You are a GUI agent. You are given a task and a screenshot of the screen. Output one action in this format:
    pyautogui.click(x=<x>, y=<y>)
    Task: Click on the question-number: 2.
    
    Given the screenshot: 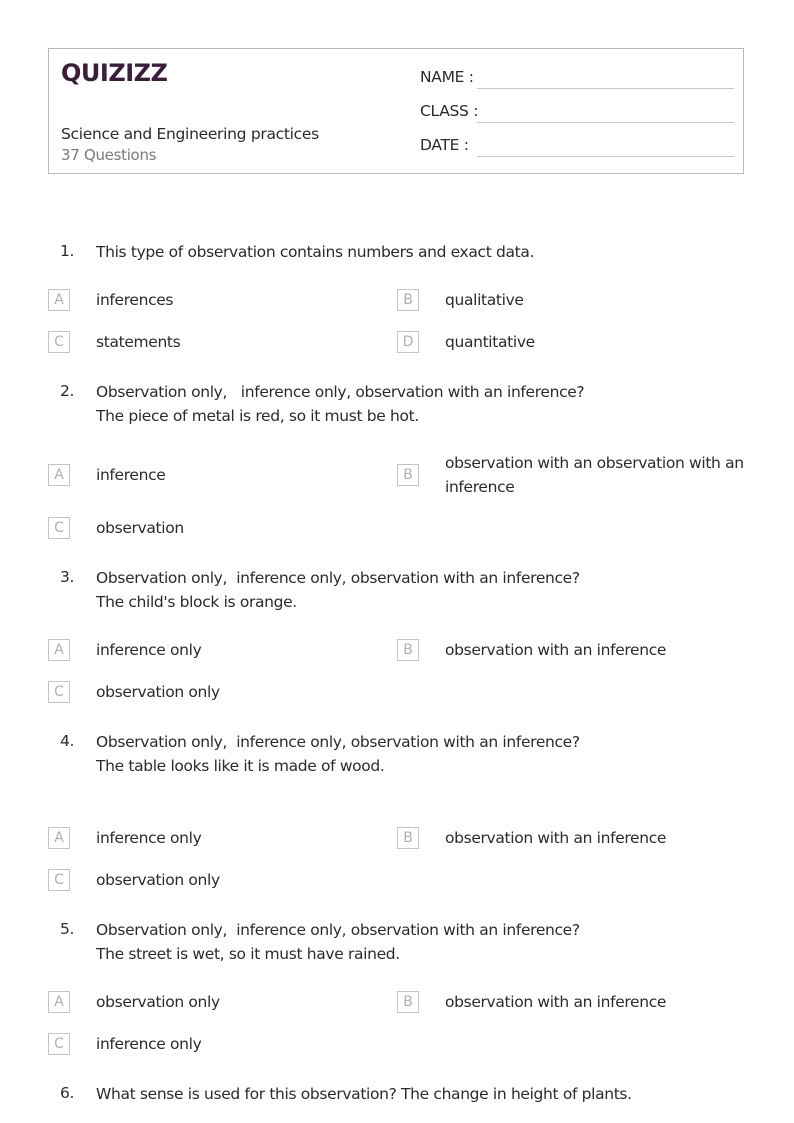 What is the action you would take?
    pyautogui.click(x=67, y=391)
    